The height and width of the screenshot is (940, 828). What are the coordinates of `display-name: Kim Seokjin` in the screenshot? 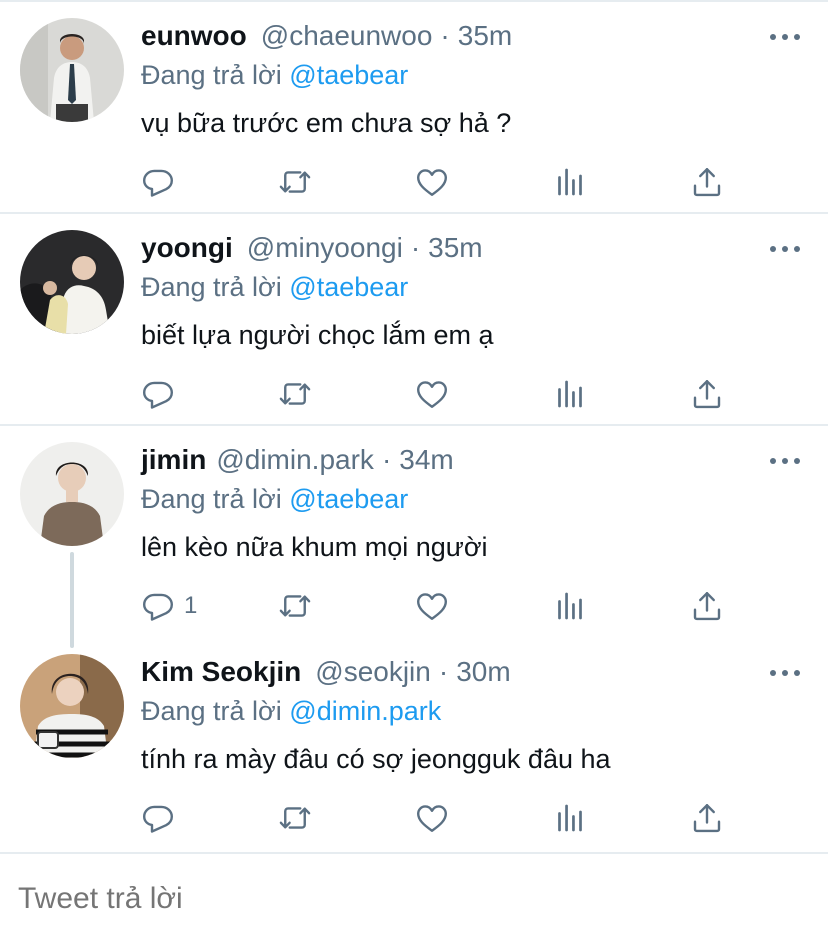 It's located at (221, 672).